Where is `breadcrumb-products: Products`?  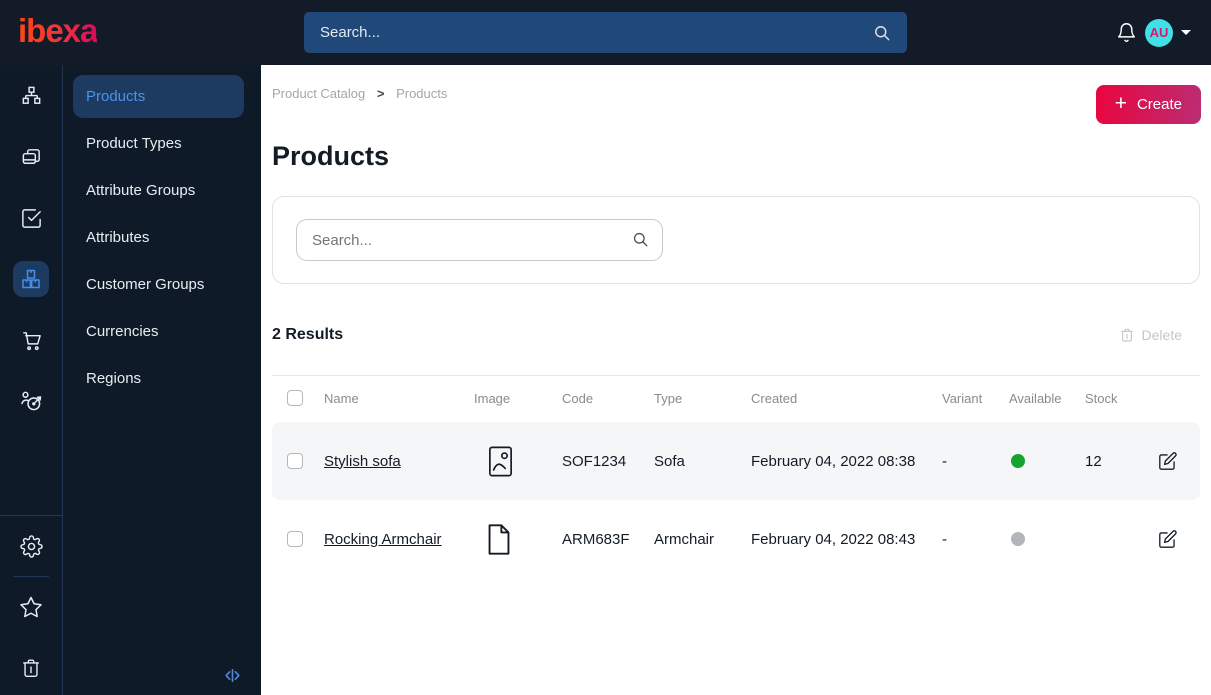
breadcrumb-products: Products is located at coordinates (421, 93).